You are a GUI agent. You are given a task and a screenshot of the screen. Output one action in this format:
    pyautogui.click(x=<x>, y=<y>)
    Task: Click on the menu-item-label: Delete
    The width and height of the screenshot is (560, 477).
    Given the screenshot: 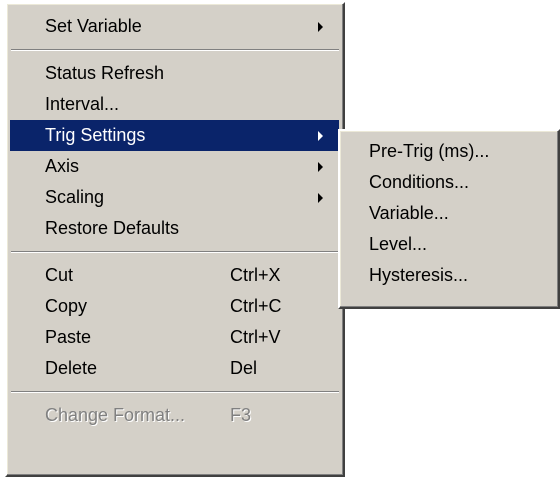 What is the action you would take?
    pyautogui.click(x=71, y=368)
    